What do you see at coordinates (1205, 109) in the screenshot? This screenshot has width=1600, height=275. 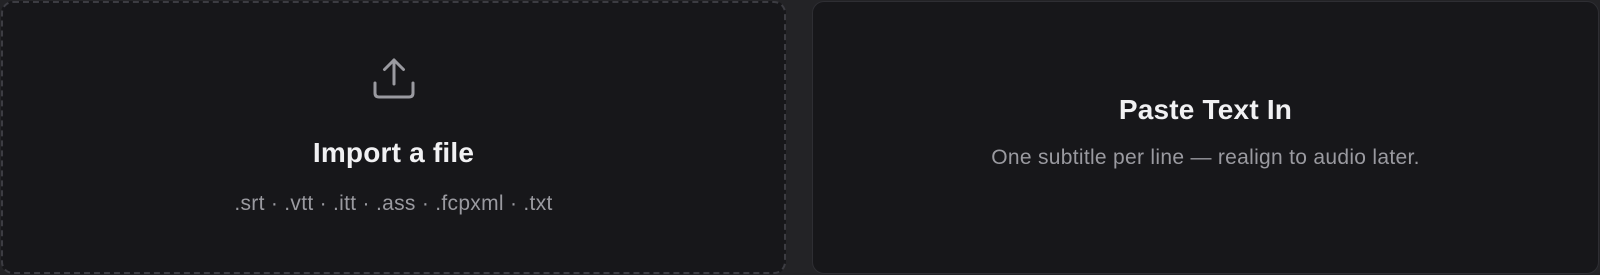 I see `paste-text-title: Paste Text In` at bounding box center [1205, 109].